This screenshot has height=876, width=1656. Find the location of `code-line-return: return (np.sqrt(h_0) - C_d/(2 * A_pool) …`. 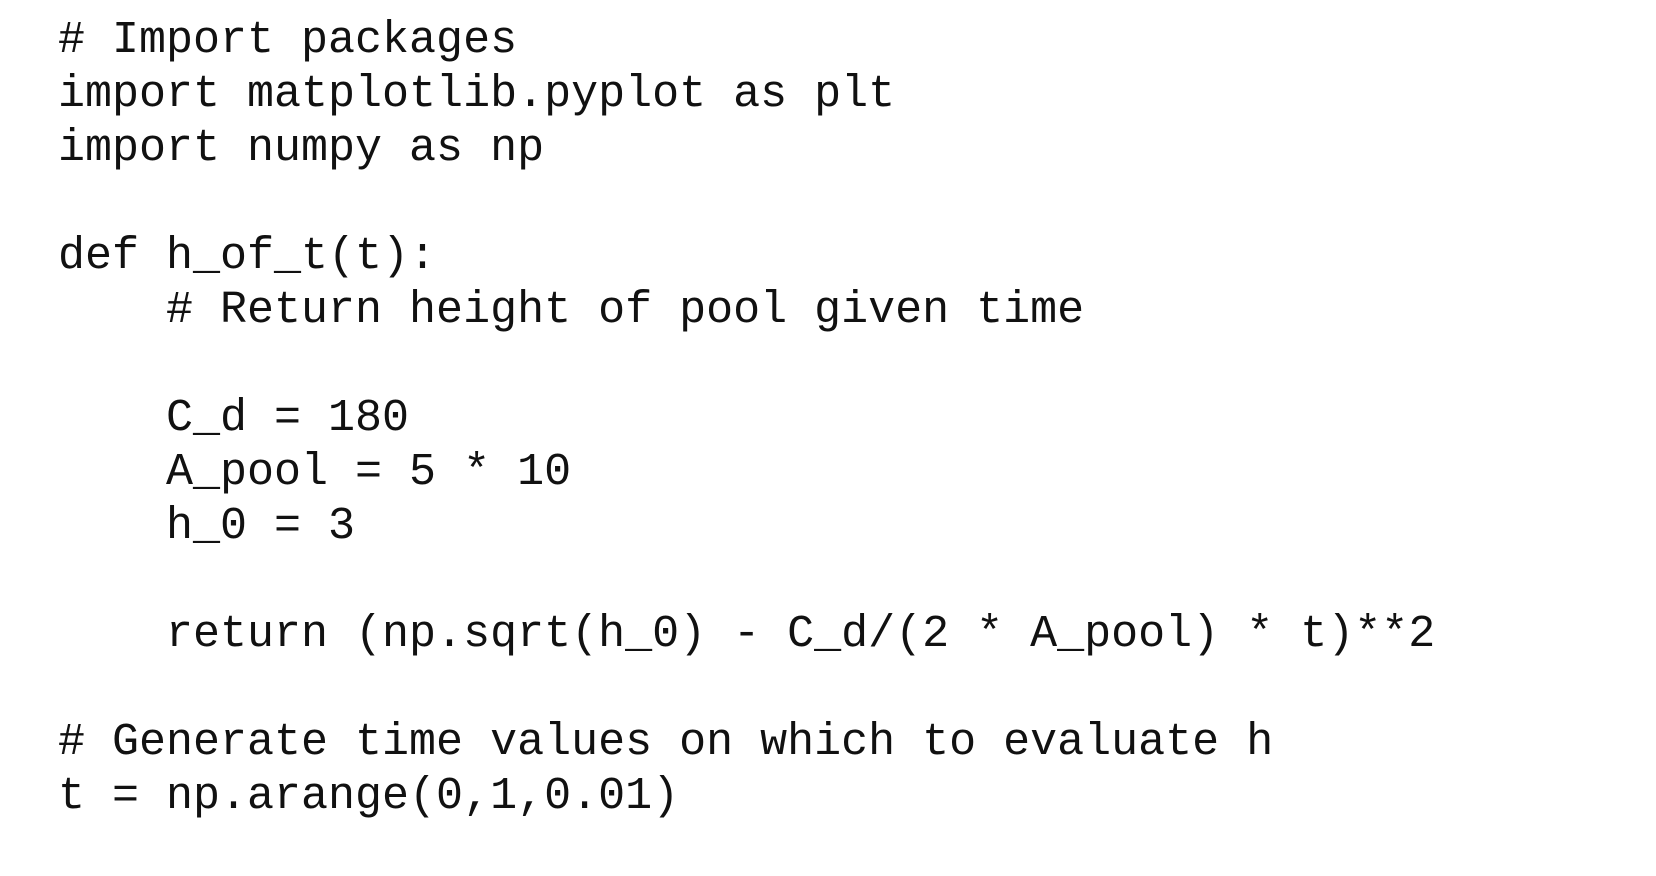

code-line-return: return (np.sqrt(h_0) - C_d/(2 * A_pool) … is located at coordinates (747, 634).